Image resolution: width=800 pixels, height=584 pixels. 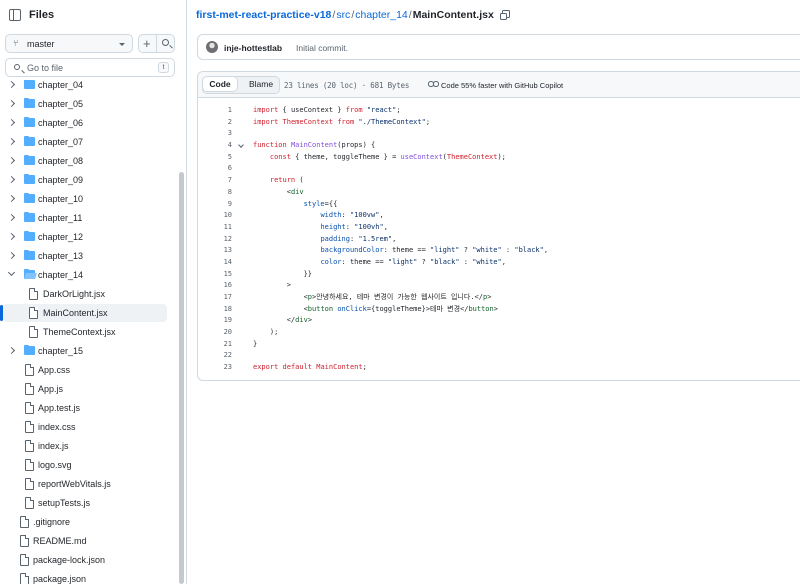 I want to click on tree-file-item: package.json, so click(x=85, y=577).